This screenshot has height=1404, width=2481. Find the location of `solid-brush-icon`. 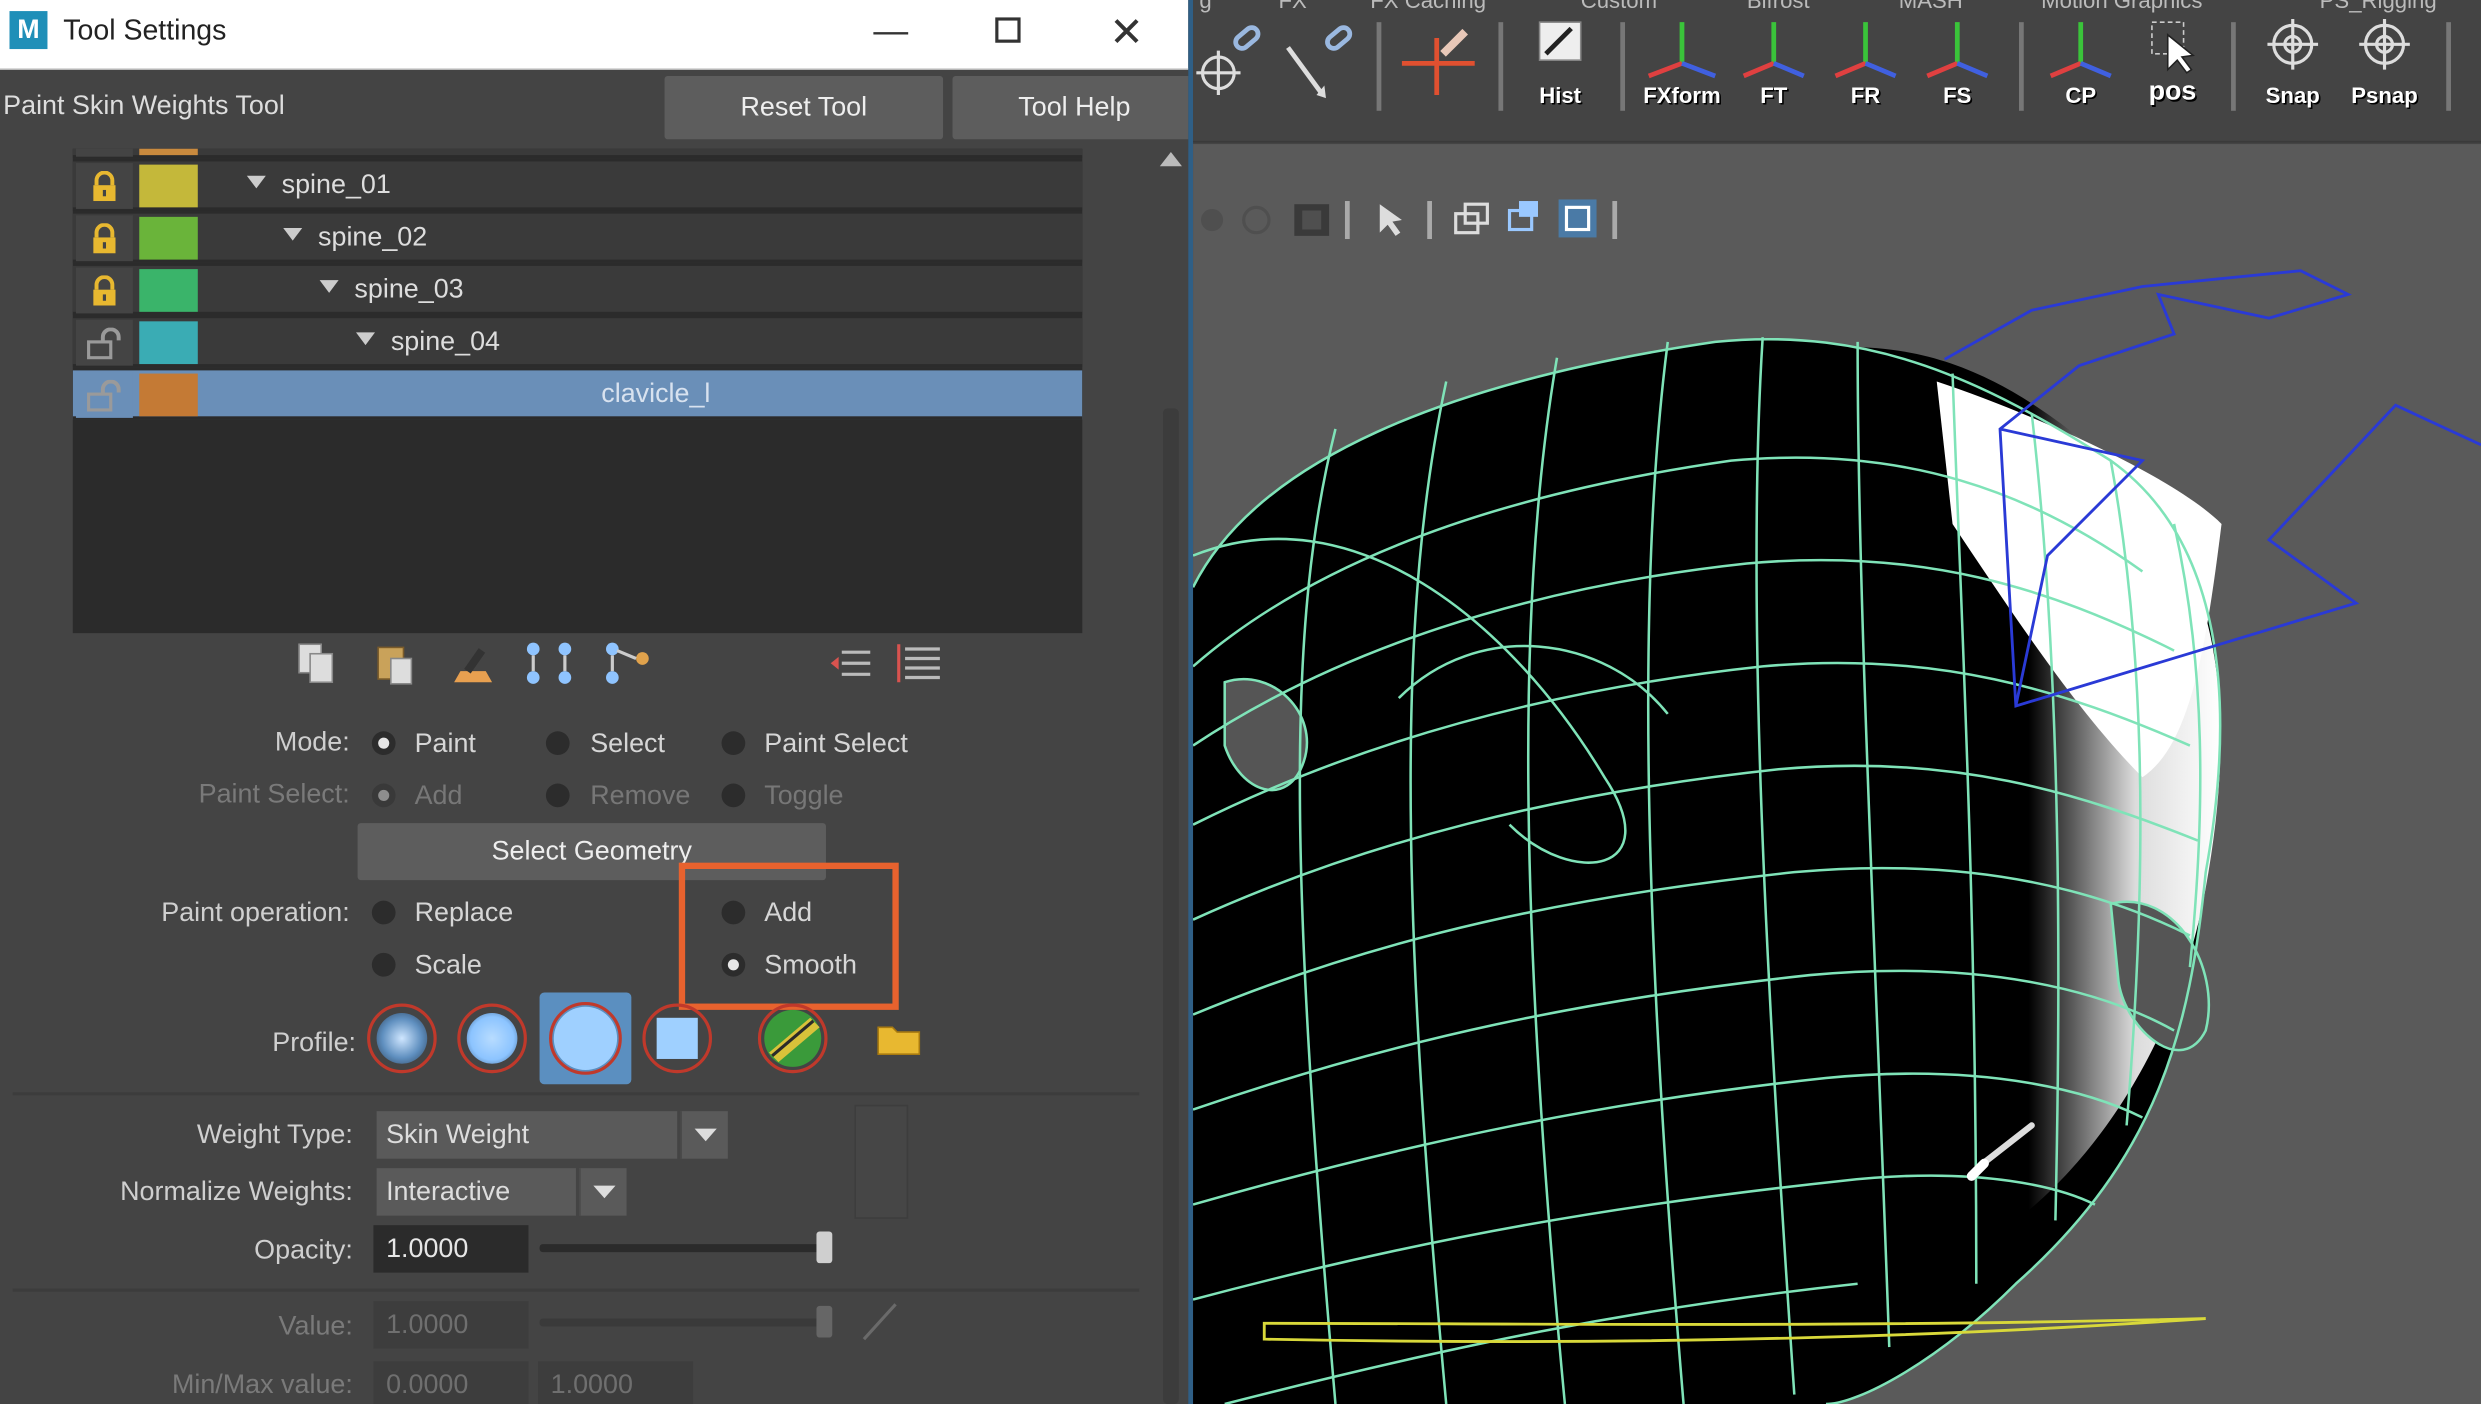

solid-brush-icon is located at coordinates (585, 1038).